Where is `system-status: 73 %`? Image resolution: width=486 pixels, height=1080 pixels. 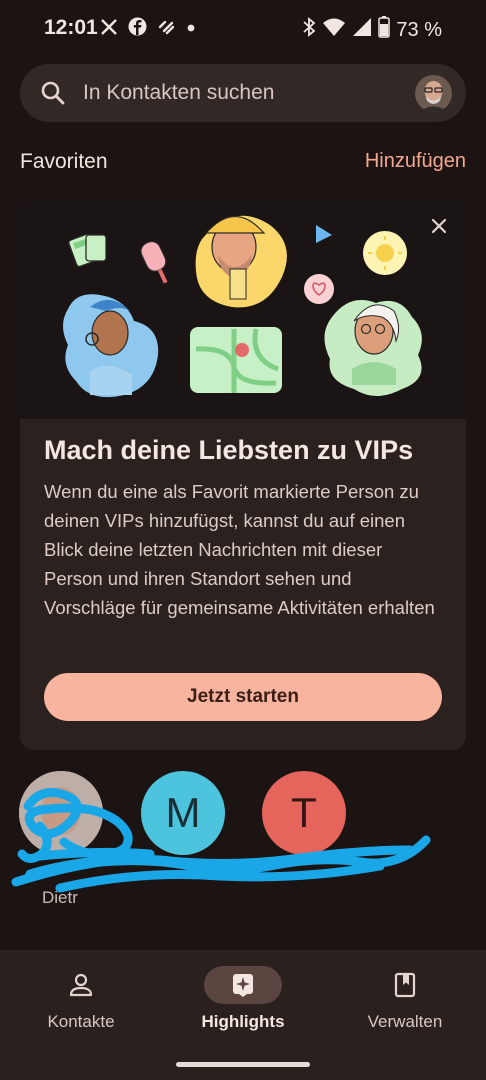
system-status: 73 % is located at coordinates (372, 30).